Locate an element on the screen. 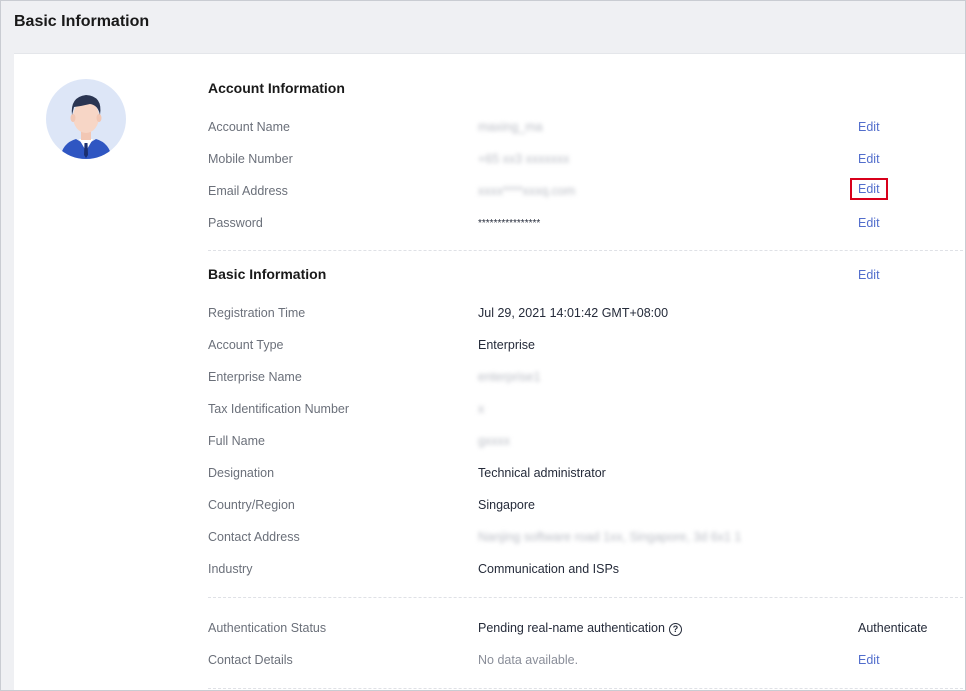  authentication-status-value: Pending real-name authentication? is located at coordinates (580, 628).